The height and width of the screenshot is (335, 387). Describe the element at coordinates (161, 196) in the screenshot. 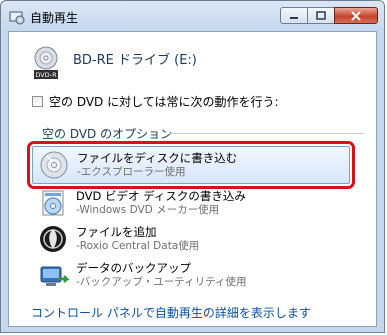

I see `option-title: DVD ビデオ ディスクの書き込み` at that location.